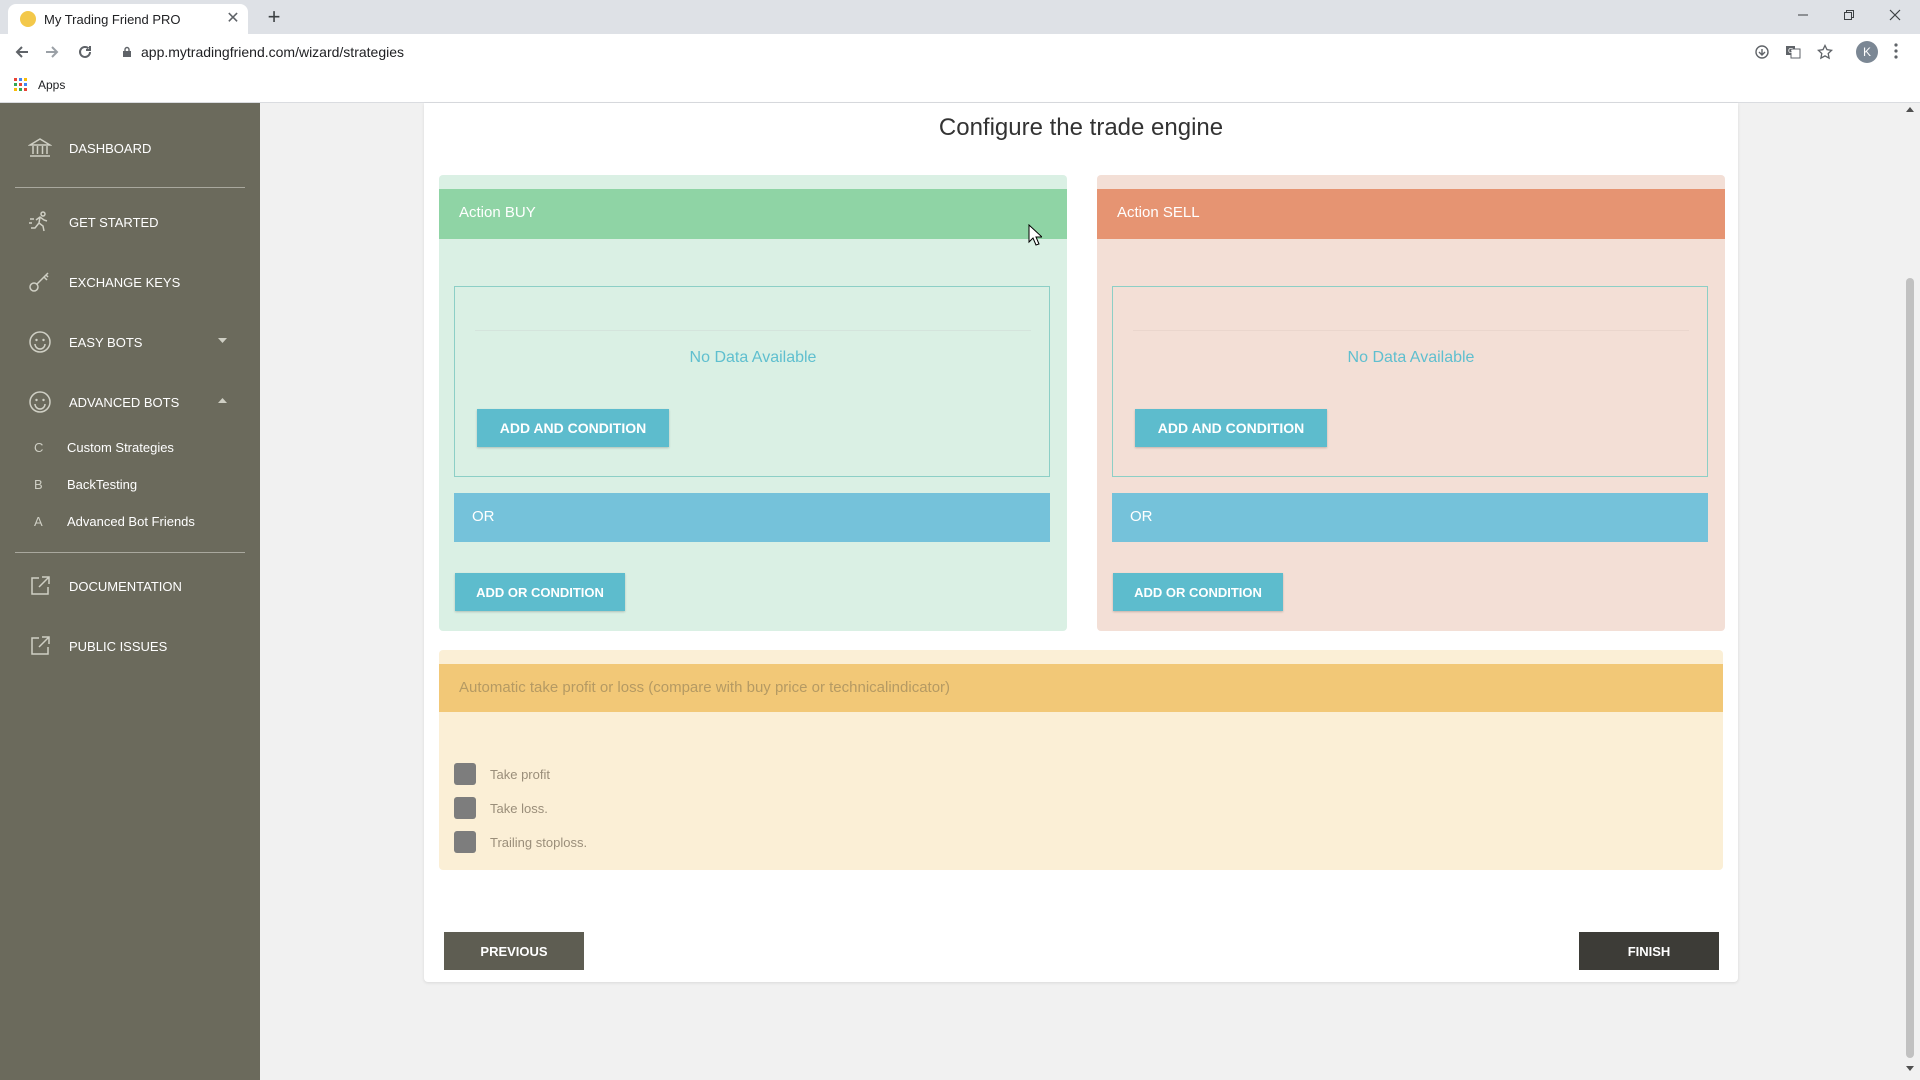 Image resolution: width=1920 pixels, height=1080 pixels. What do you see at coordinates (1158, 212) in the screenshot?
I see `action-sell-title: Action SELL` at bounding box center [1158, 212].